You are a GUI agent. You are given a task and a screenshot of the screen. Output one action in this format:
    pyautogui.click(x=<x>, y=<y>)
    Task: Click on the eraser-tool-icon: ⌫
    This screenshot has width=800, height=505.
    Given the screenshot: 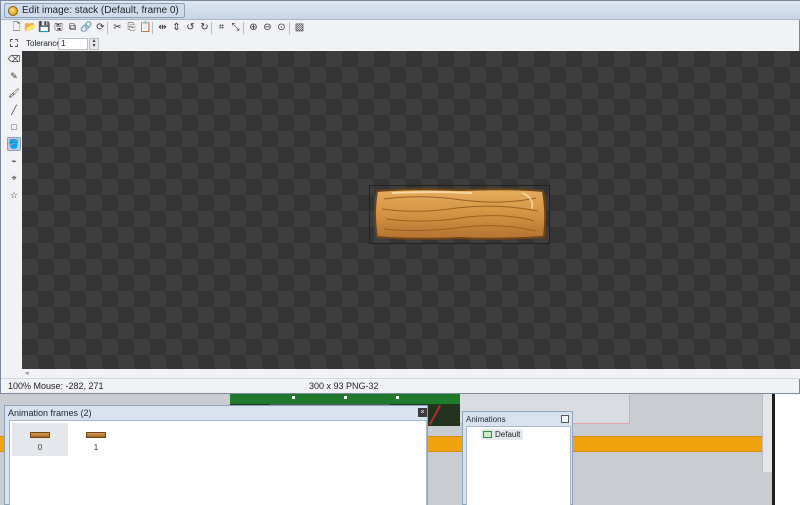 What is the action you would take?
    pyautogui.click(x=14, y=59)
    